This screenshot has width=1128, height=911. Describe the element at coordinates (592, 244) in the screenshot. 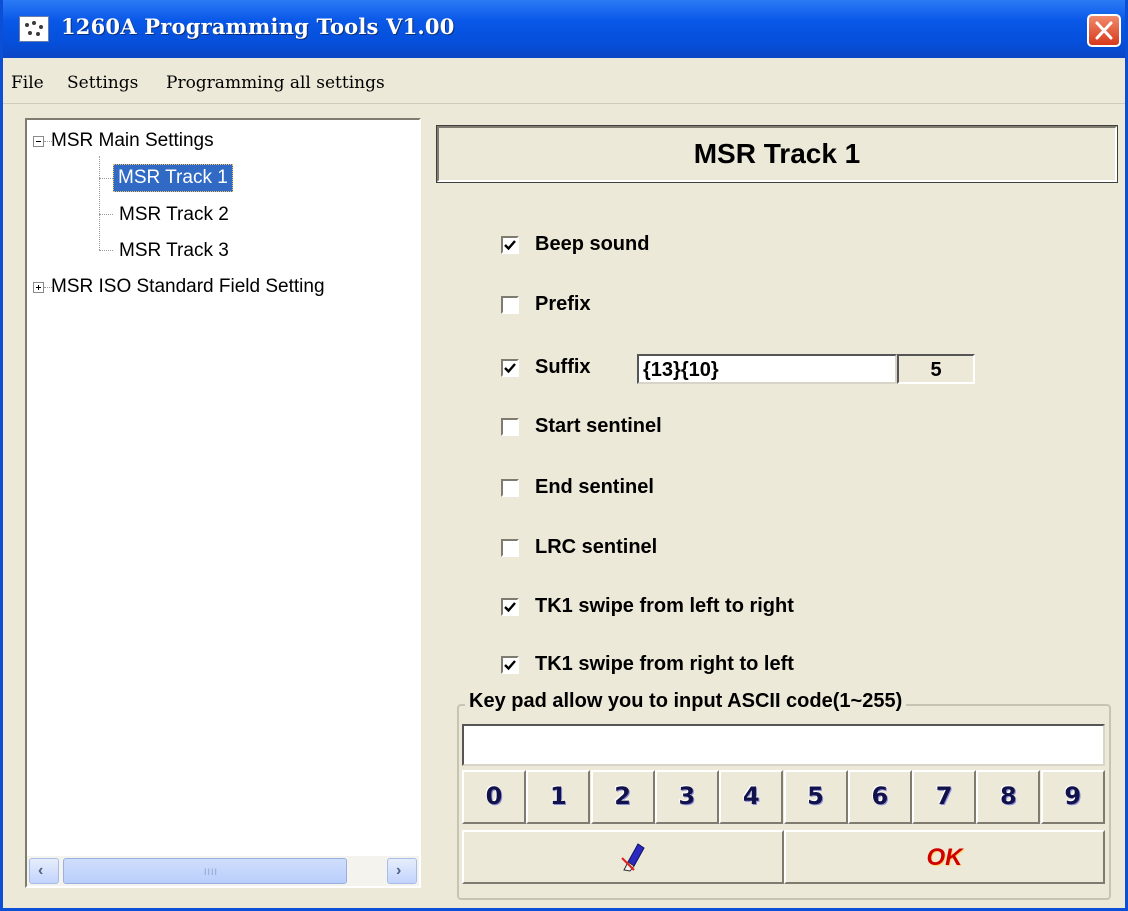

I see `option-label: Beep sound` at that location.